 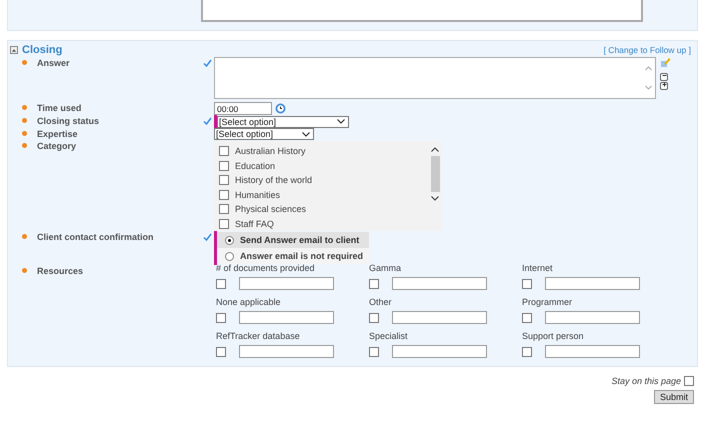 I want to click on resource-label: None applicable, so click(x=249, y=302).